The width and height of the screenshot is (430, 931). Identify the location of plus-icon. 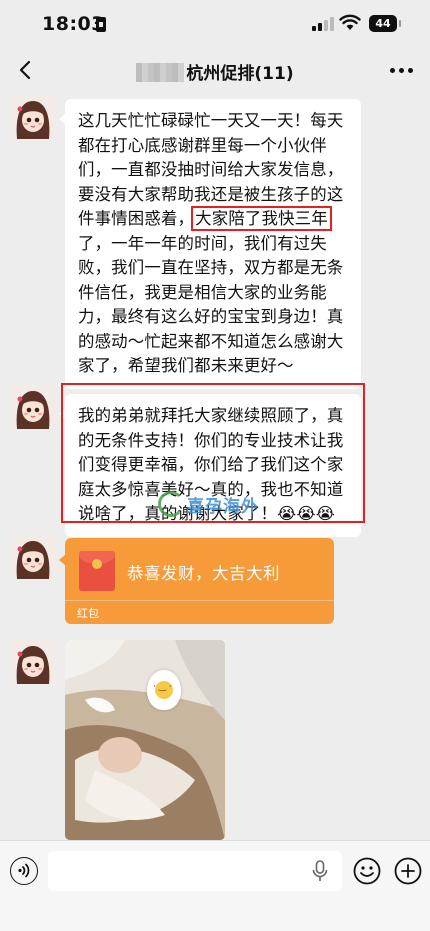
(408, 871).